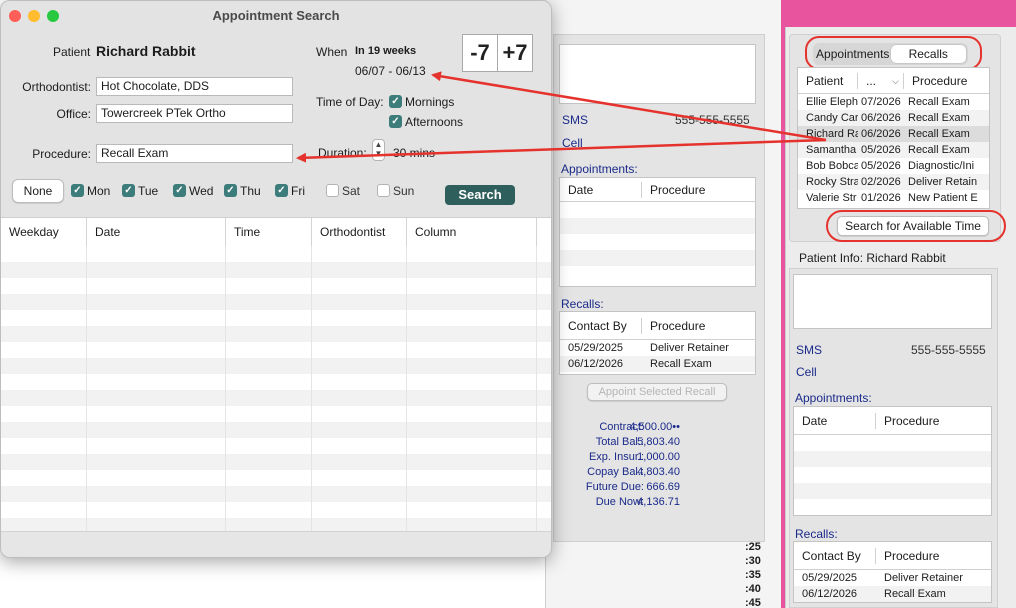  Describe the element at coordinates (654, 427) in the screenshot. I see `financial-value: 4,500.00••` at that location.